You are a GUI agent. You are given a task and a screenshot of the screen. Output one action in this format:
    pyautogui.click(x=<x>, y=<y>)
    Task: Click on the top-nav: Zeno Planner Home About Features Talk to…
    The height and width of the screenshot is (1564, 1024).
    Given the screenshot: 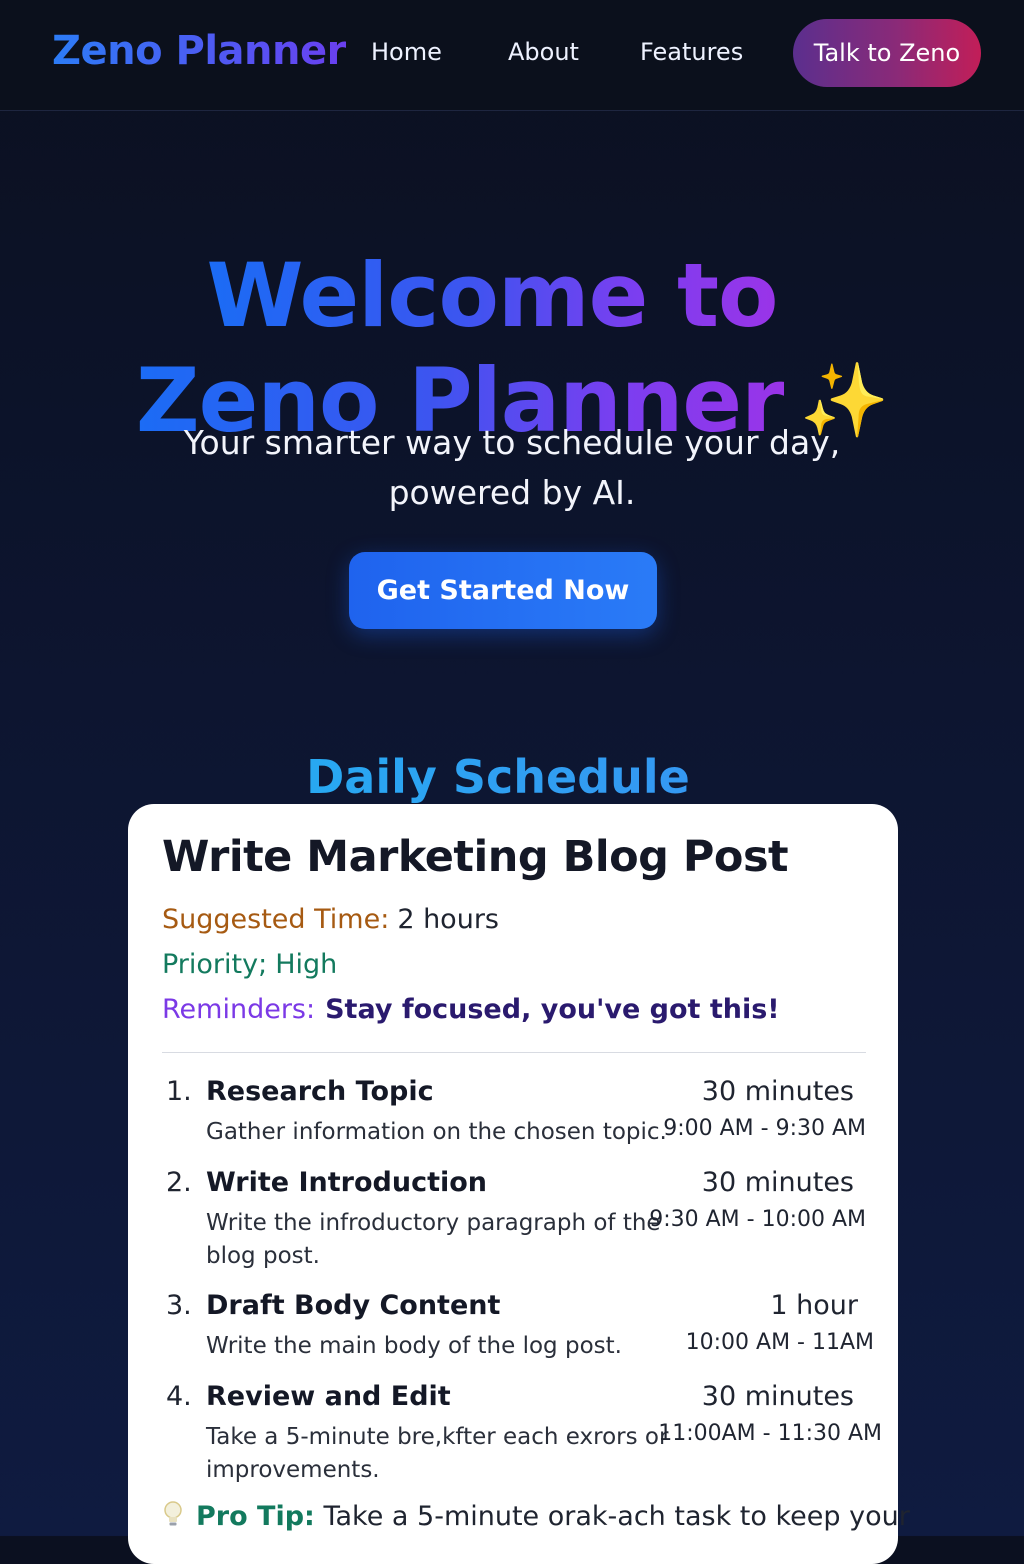 What is the action you would take?
    pyautogui.click(x=512, y=55)
    